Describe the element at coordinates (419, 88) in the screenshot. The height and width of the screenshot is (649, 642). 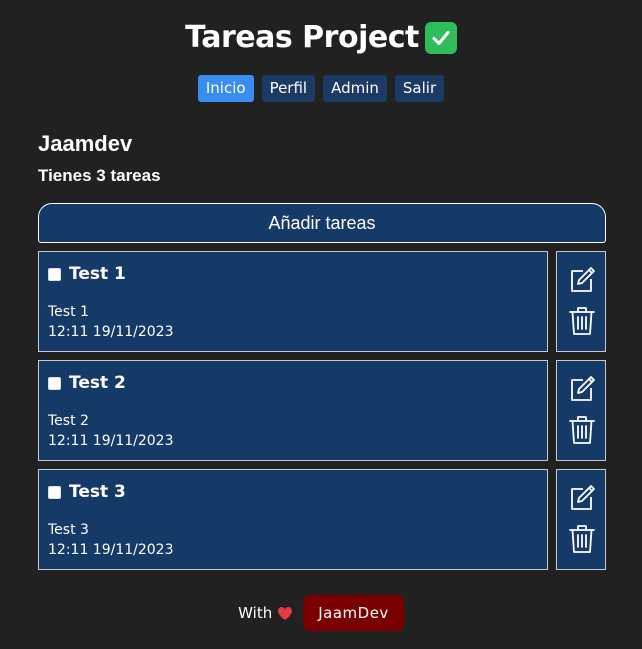
I see `nav-salir-button: Salir` at that location.